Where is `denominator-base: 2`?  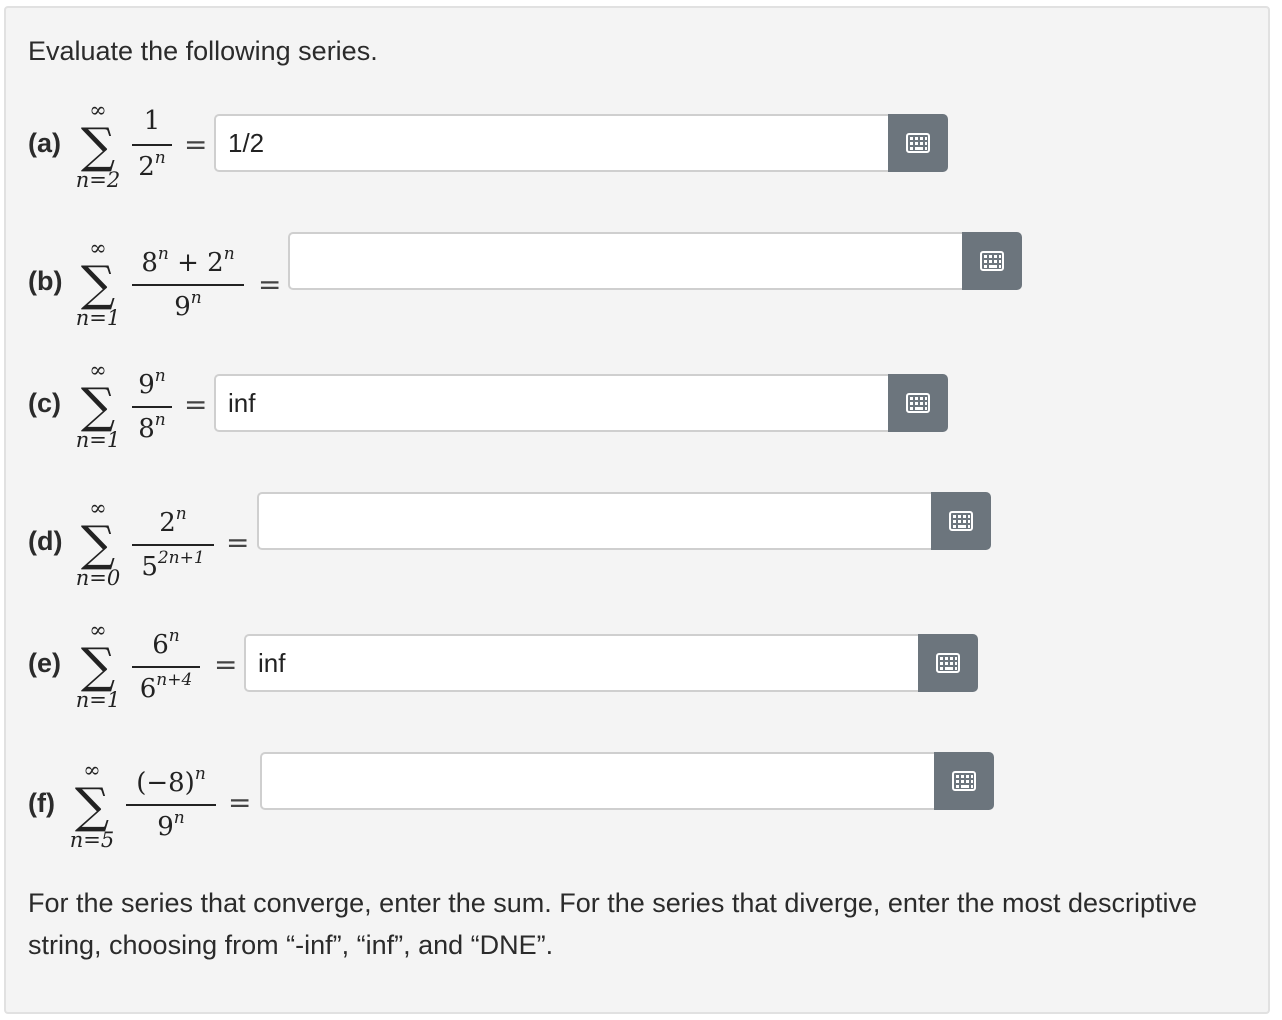 denominator-base: 2 is located at coordinates (146, 167).